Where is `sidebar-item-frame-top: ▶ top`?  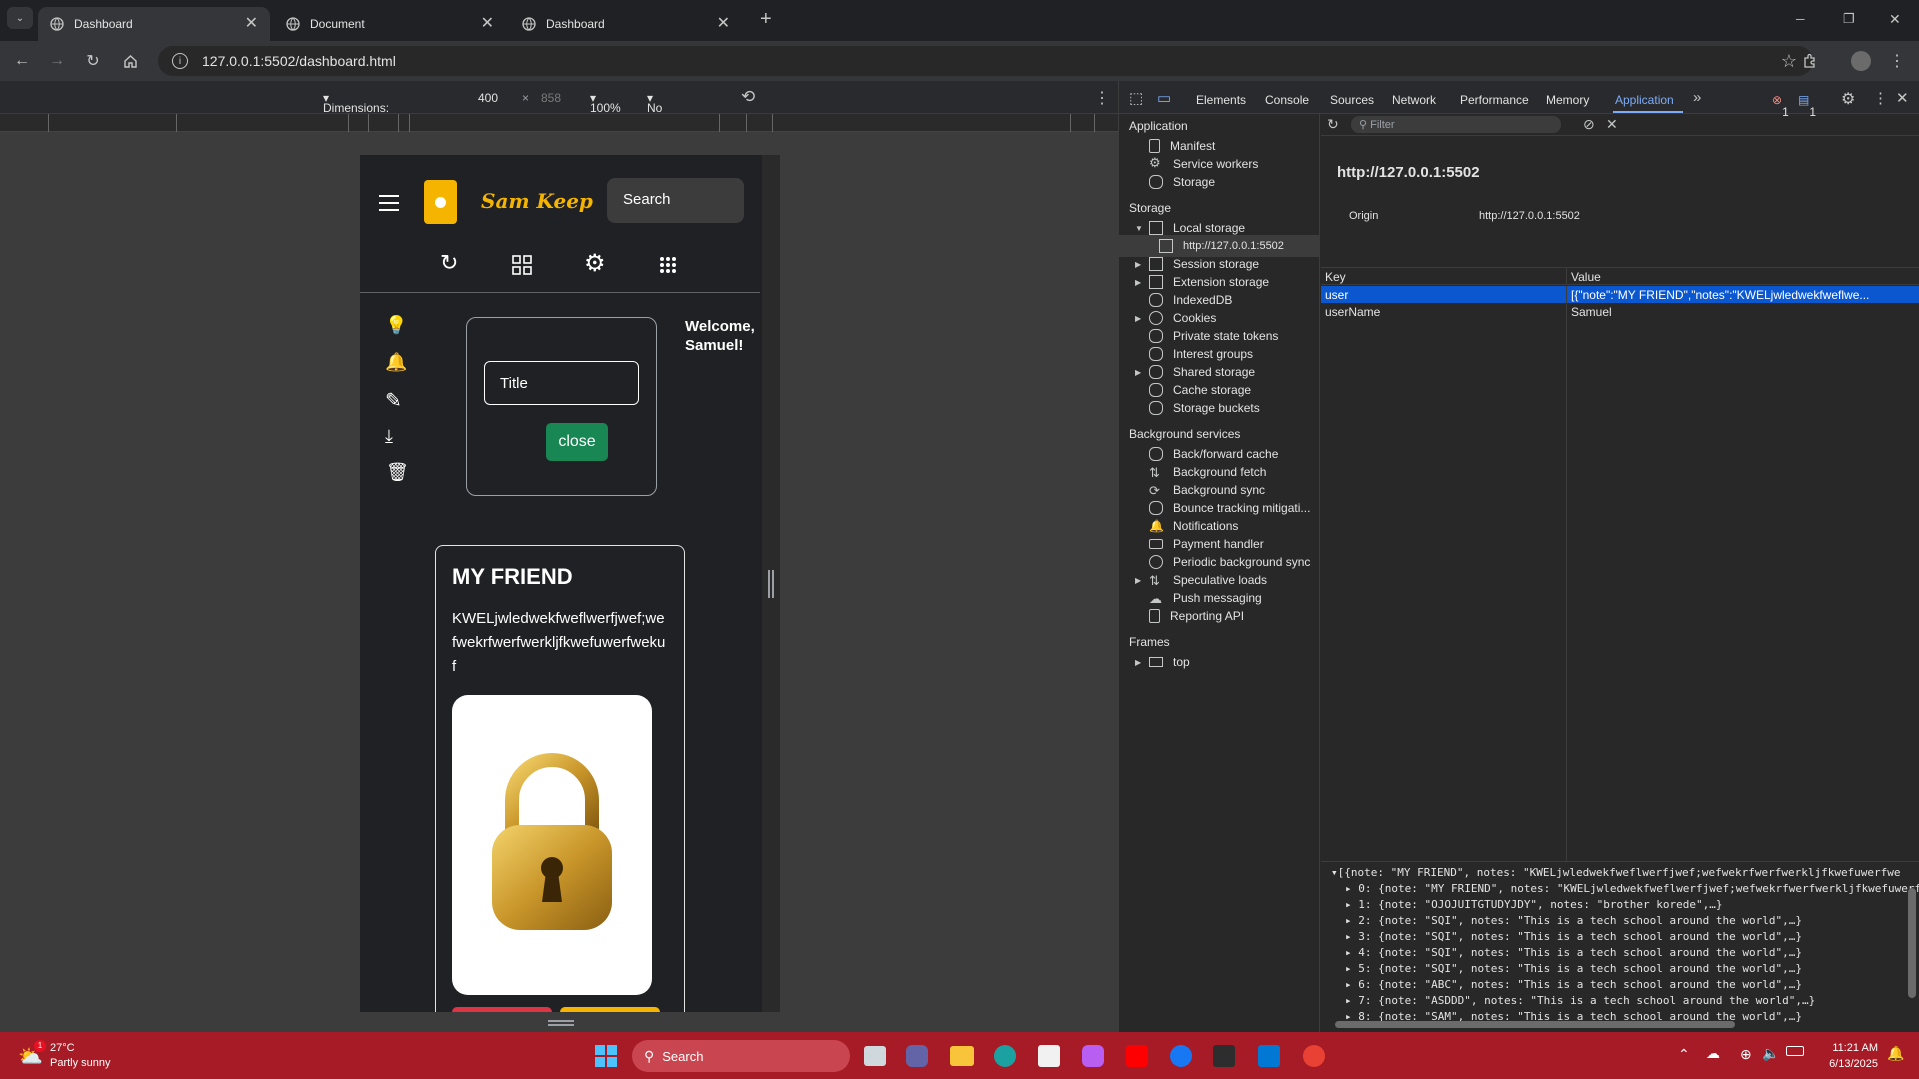
sidebar-item-frame-top: ▶ top is located at coordinates (1162, 662).